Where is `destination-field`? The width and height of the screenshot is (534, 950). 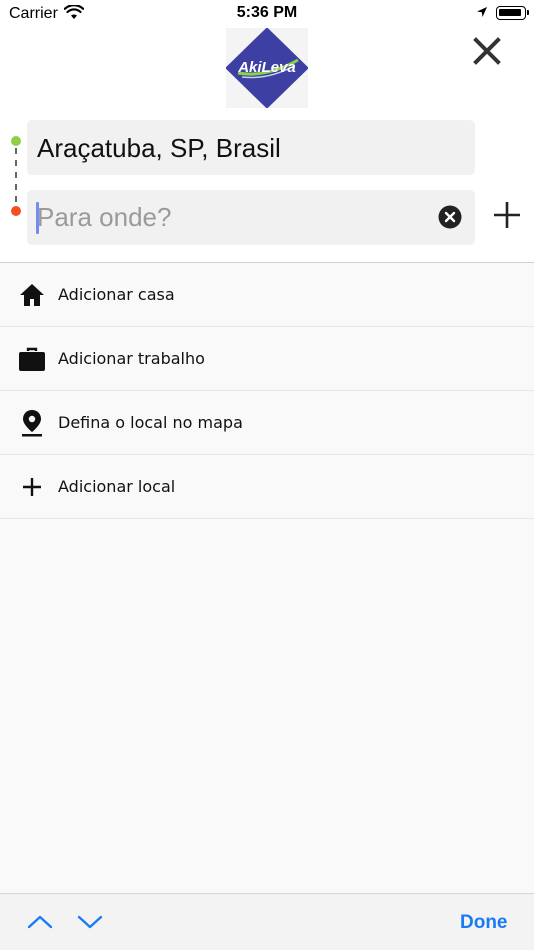
destination-field is located at coordinates (251, 217).